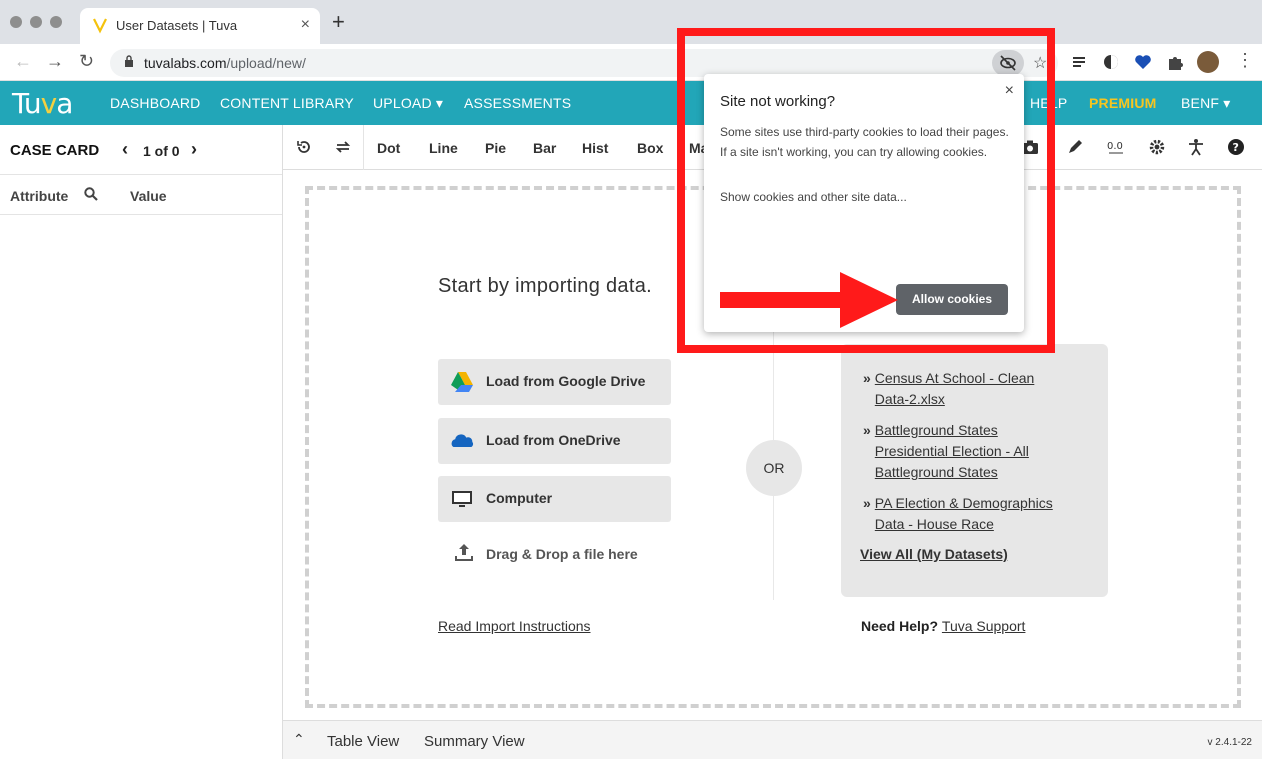 This screenshot has height=759, width=1262. What do you see at coordinates (1123, 103) in the screenshot?
I see `nav-premium: PREMIUM` at bounding box center [1123, 103].